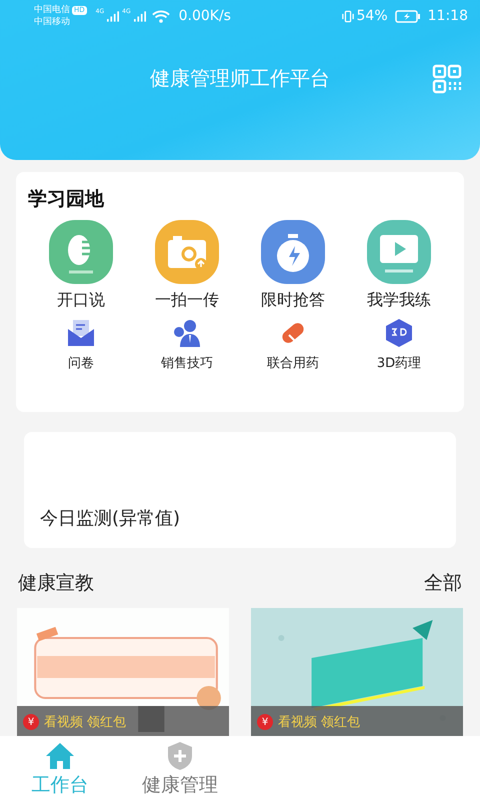 The width and height of the screenshot is (480, 800). Describe the element at coordinates (60, 756) in the screenshot. I see `home-icon` at that location.